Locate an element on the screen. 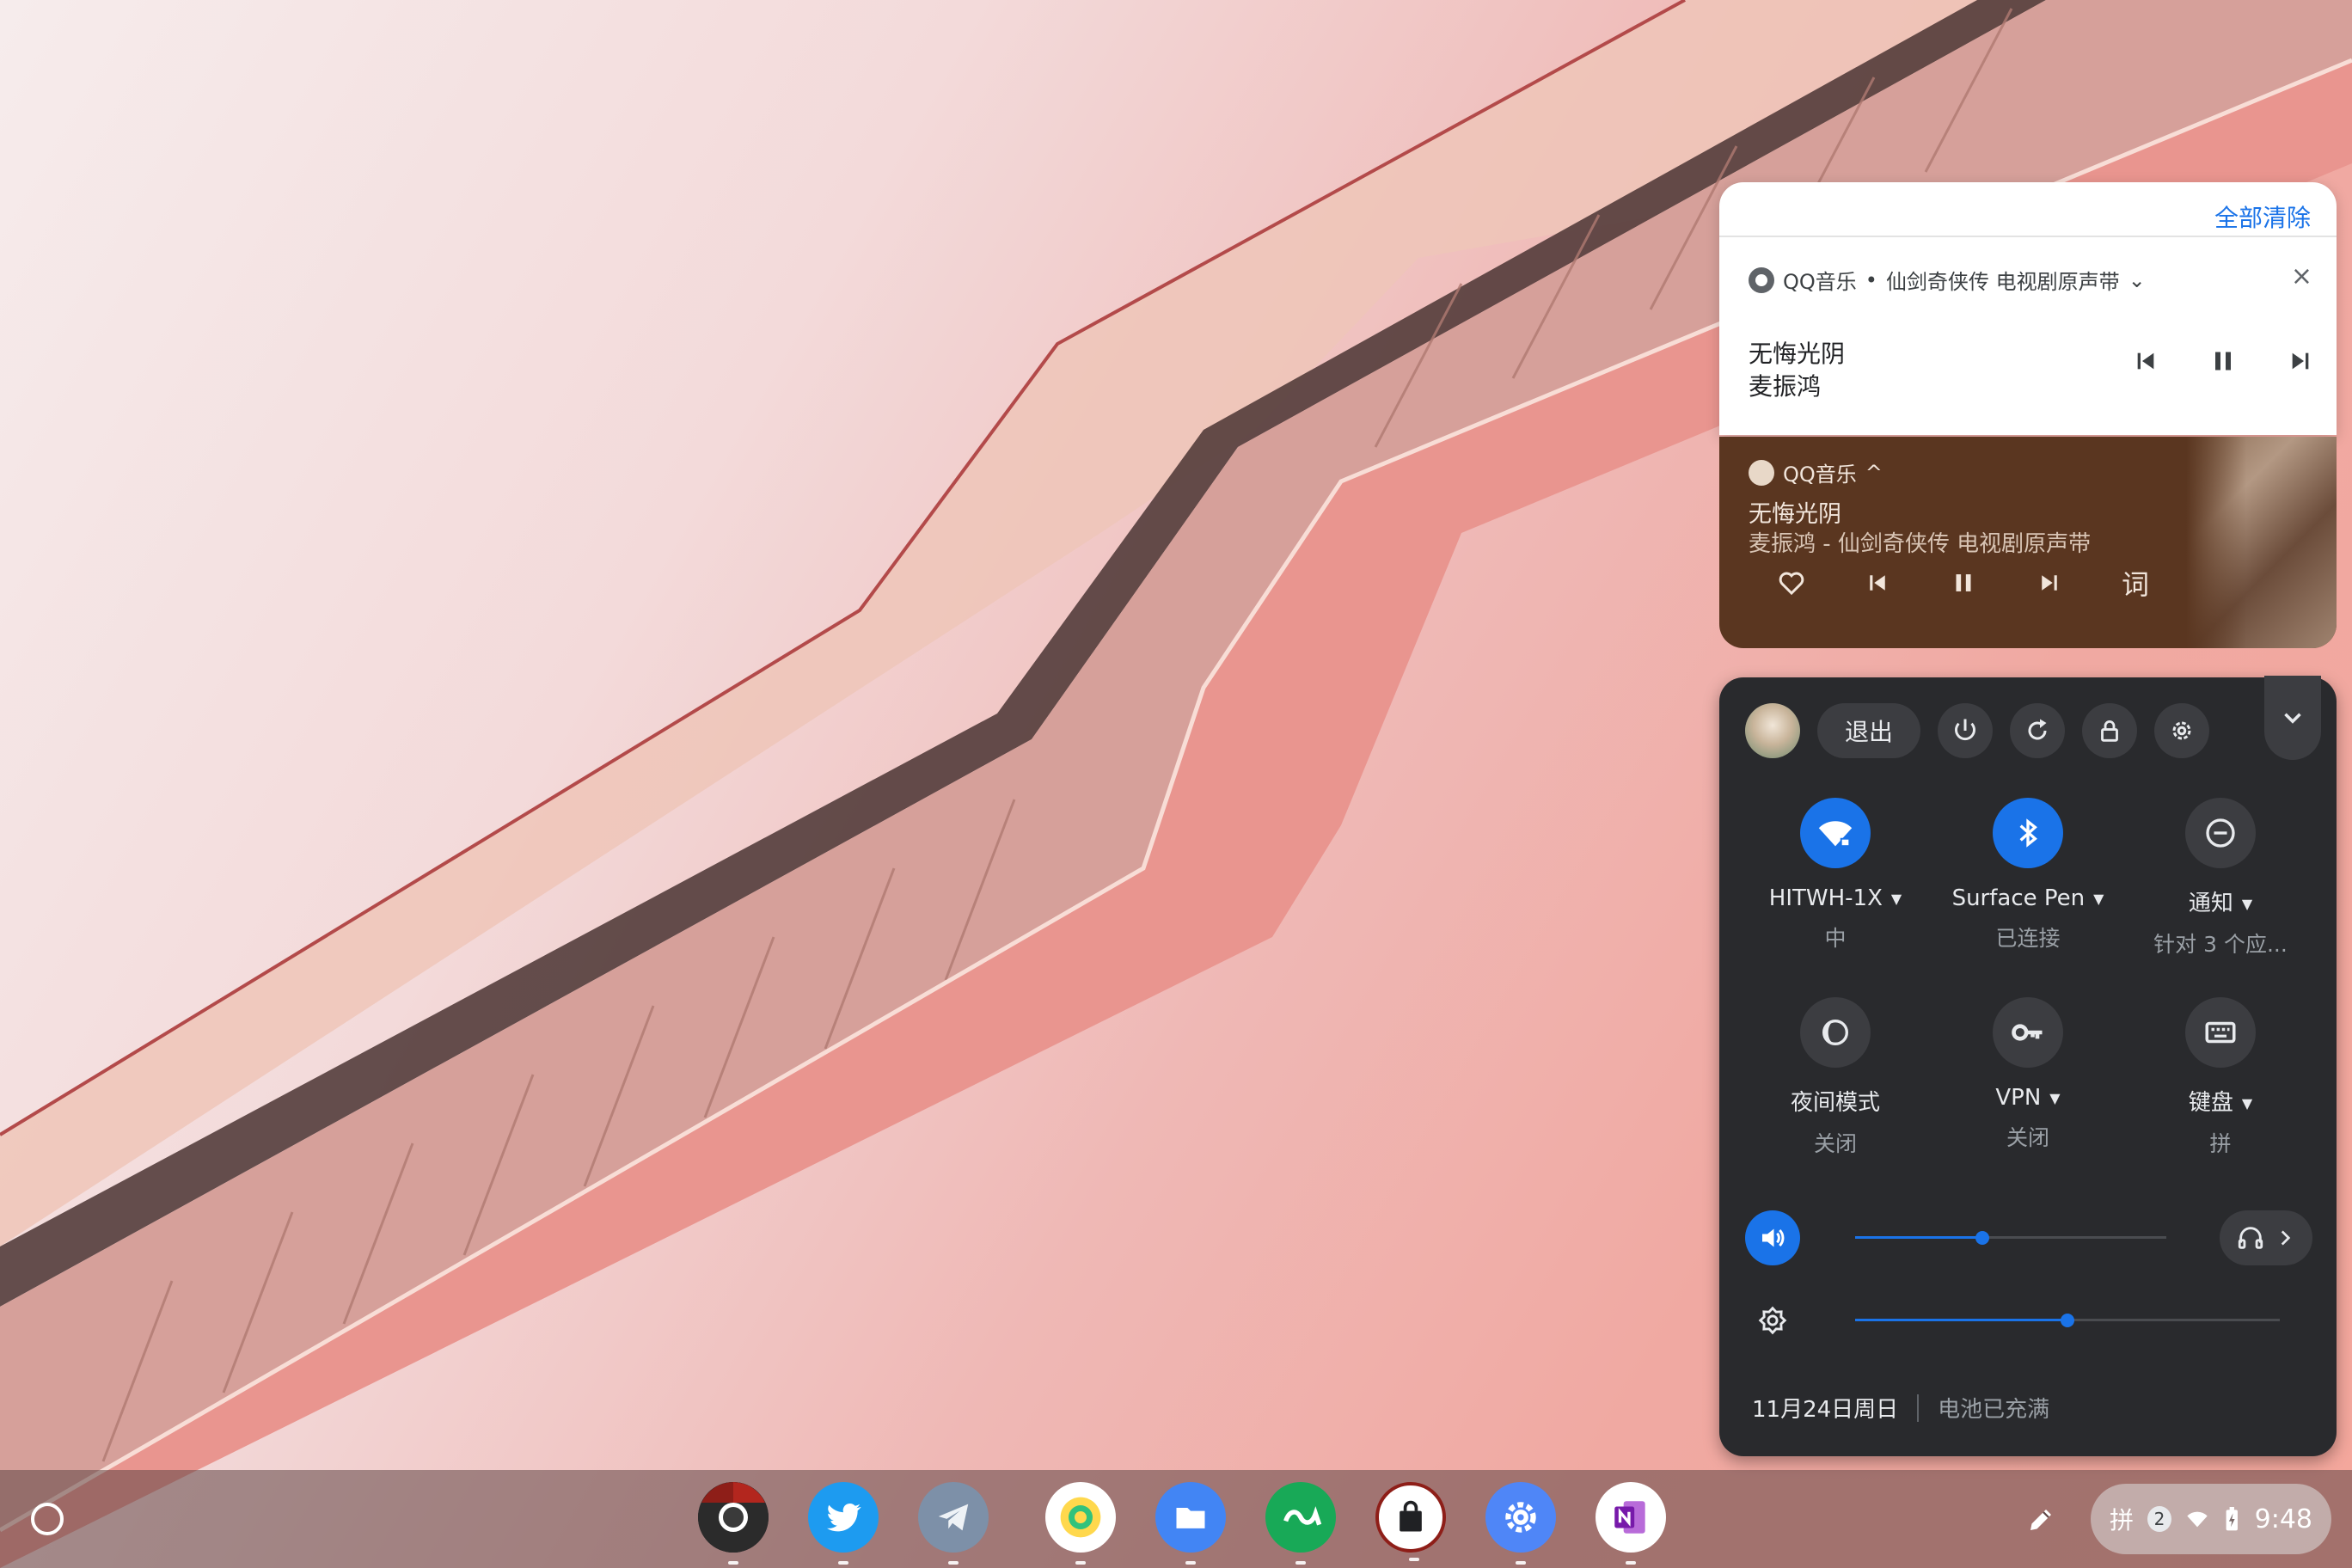 The width and height of the screenshot is (2352, 1568). chevron-up-icon: ^ is located at coordinates (1874, 473).